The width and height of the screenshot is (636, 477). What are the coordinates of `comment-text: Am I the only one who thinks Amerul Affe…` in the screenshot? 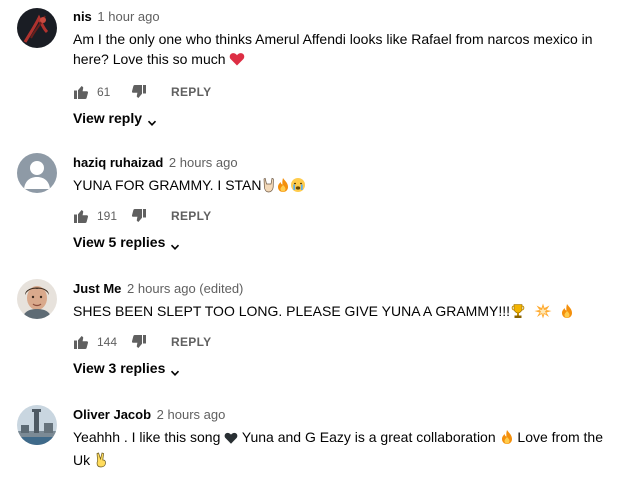 It's located at (347, 50).